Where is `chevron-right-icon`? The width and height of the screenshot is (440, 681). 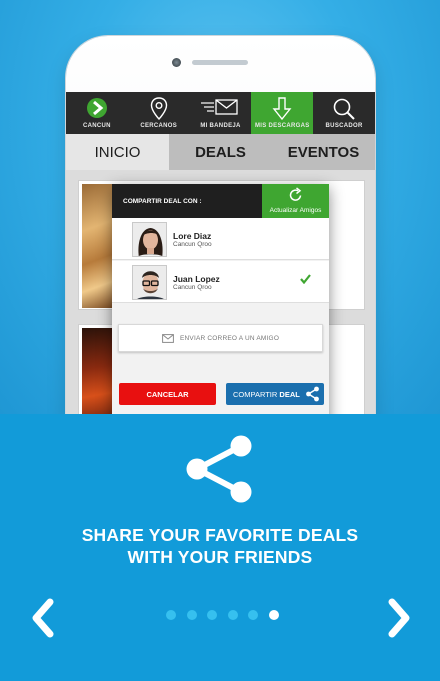
chevron-right-icon is located at coordinates (399, 618).